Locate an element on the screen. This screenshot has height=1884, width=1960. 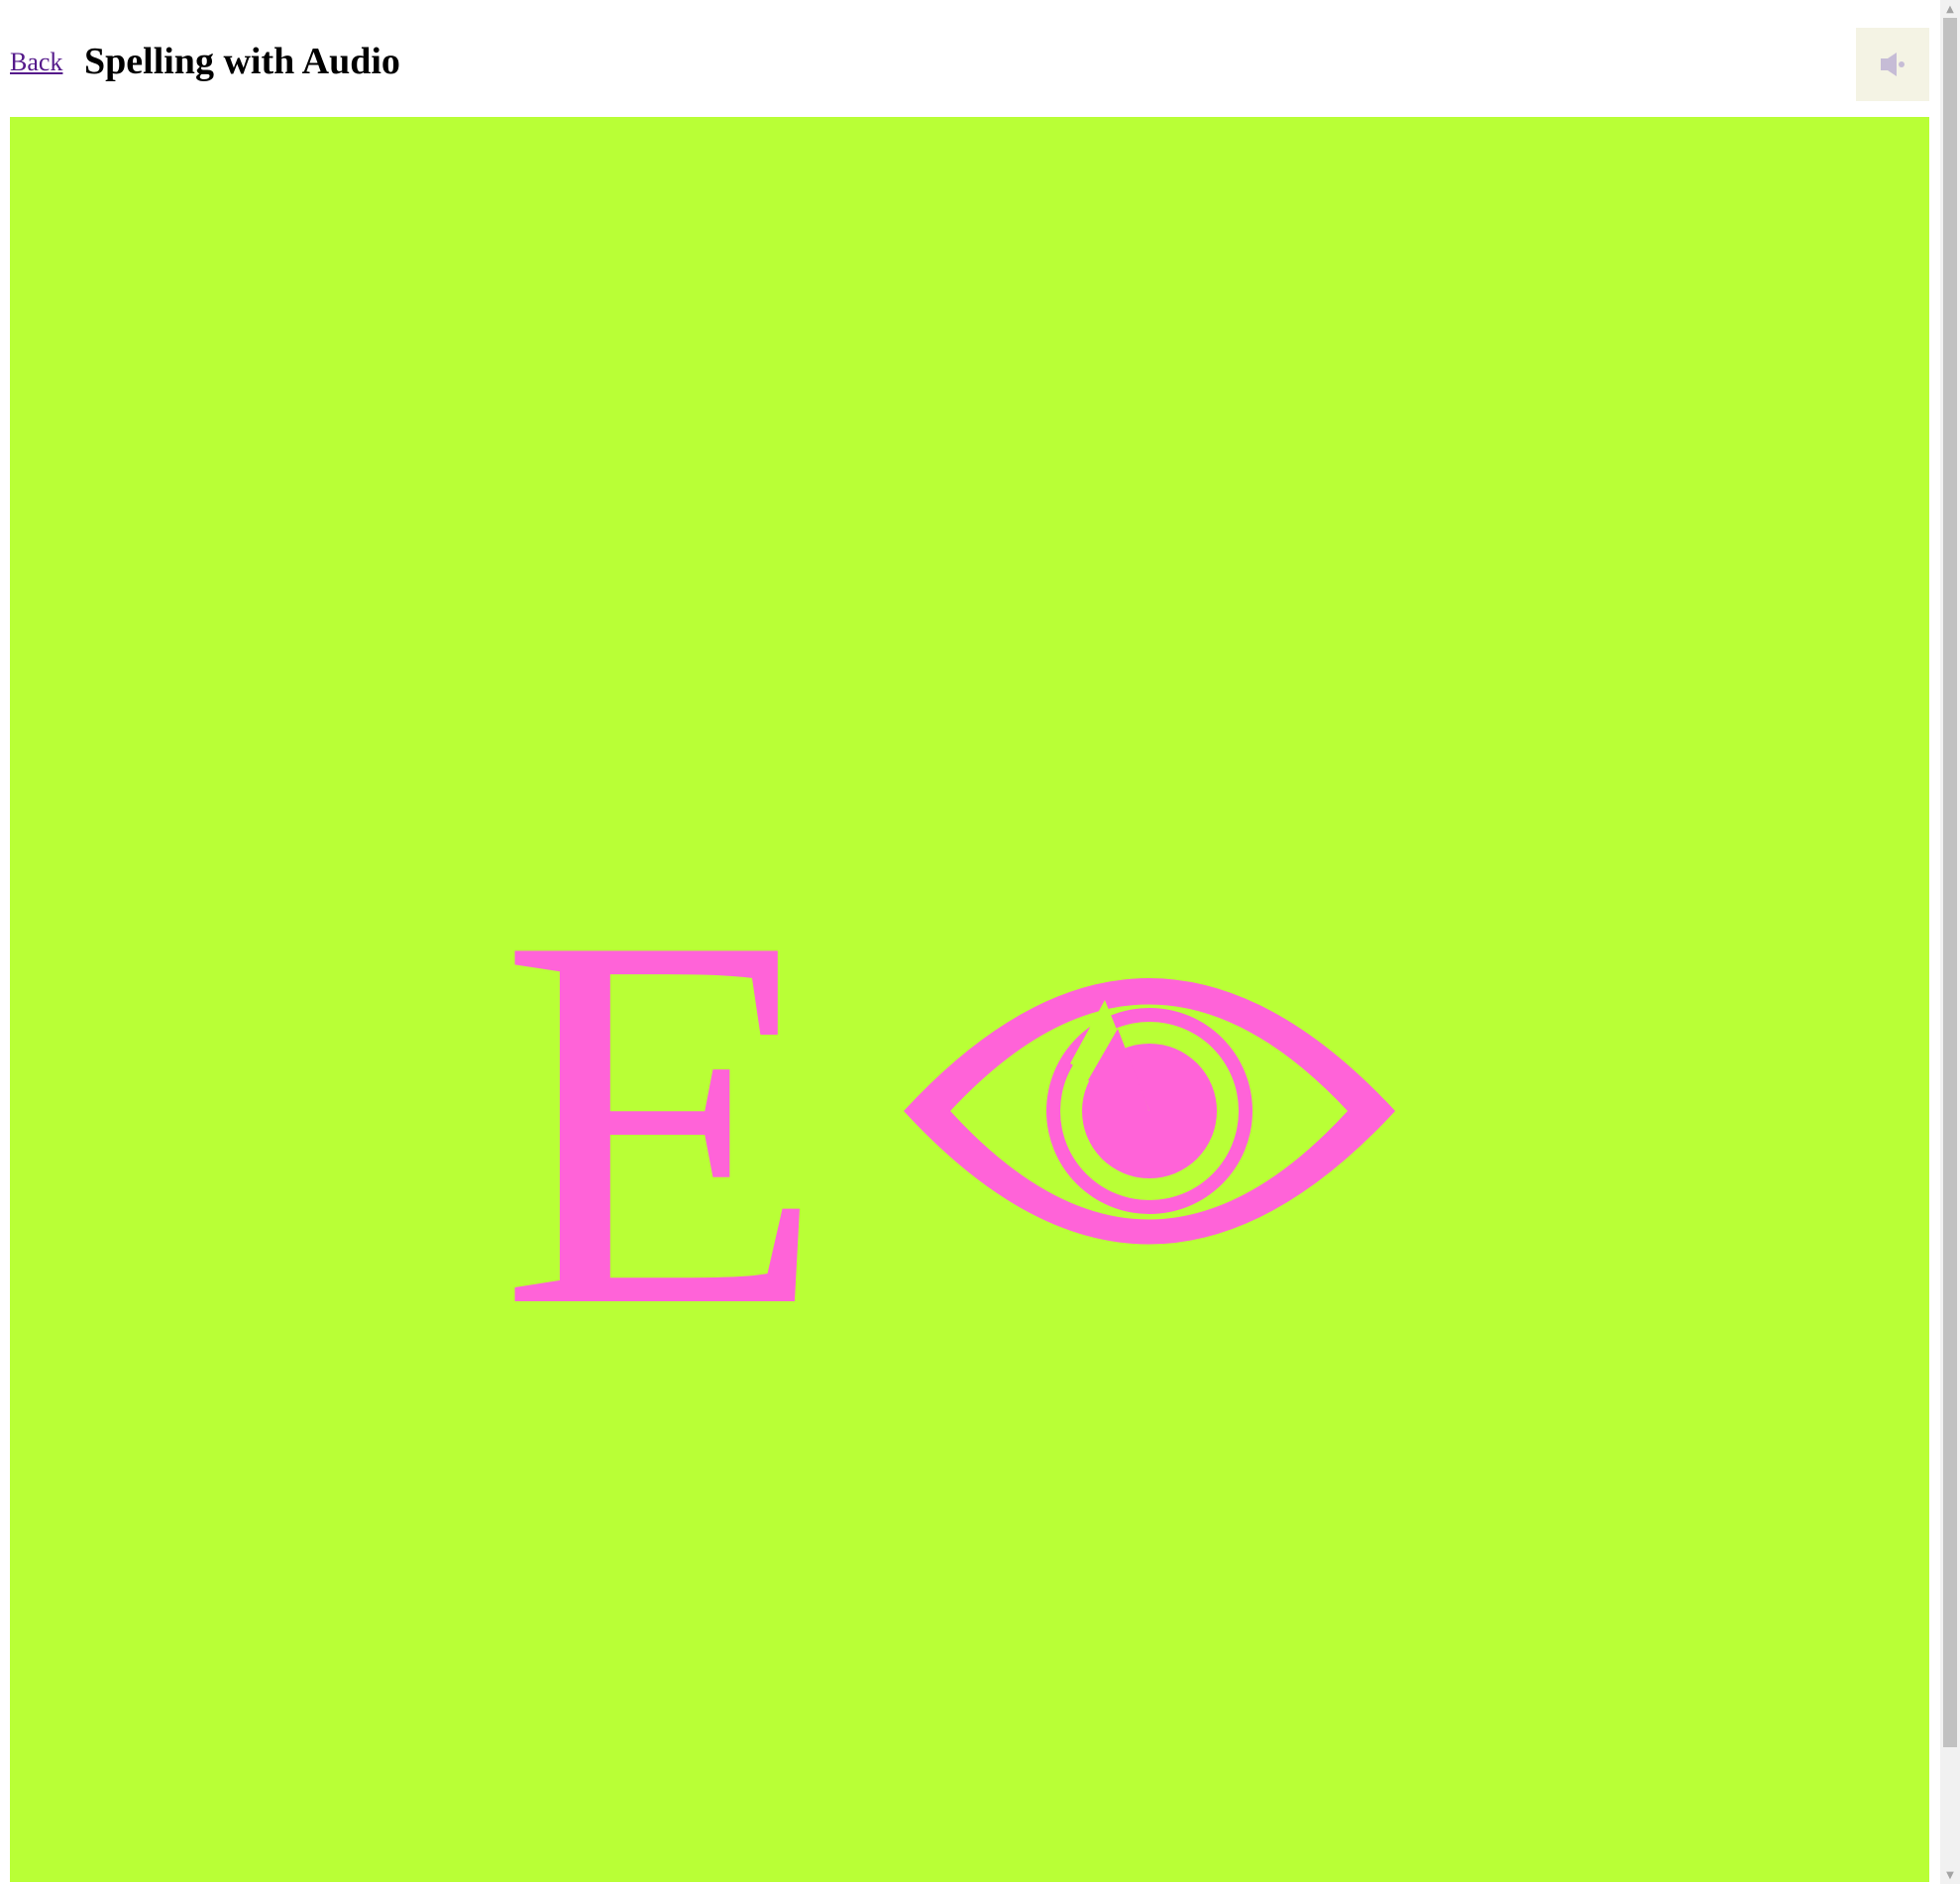
play-audio-button is located at coordinates (1892, 64).